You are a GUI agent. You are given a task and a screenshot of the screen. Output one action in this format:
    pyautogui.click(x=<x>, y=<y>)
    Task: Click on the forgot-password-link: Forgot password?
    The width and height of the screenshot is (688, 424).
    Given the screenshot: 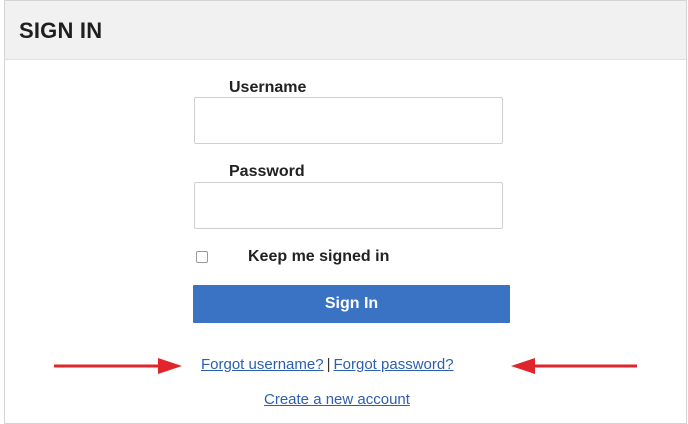 What is the action you would take?
    pyautogui.click(x=393, y=364)
    